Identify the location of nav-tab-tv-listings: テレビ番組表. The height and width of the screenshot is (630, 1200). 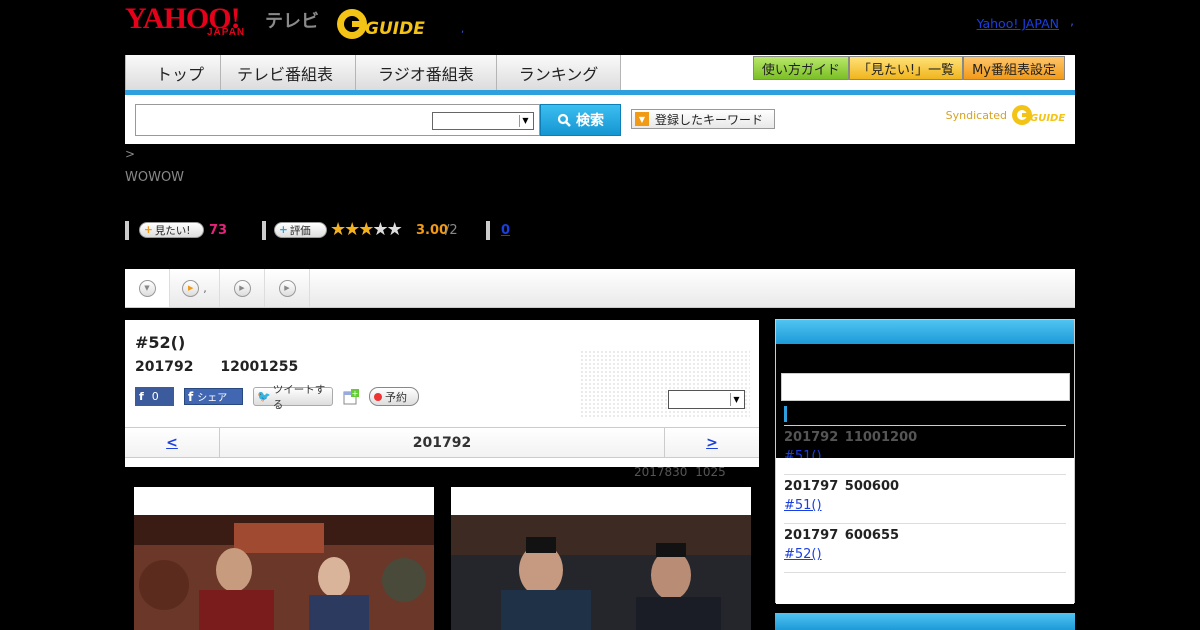
(289, 72).